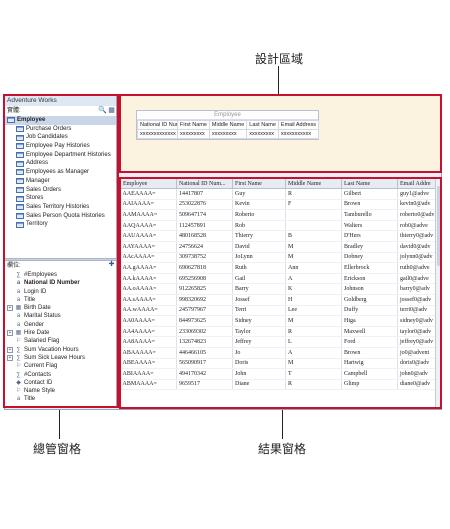  Describe the element at coordinates (278, 80) in the screenshot. I see `design-area-leader-line` at that location.